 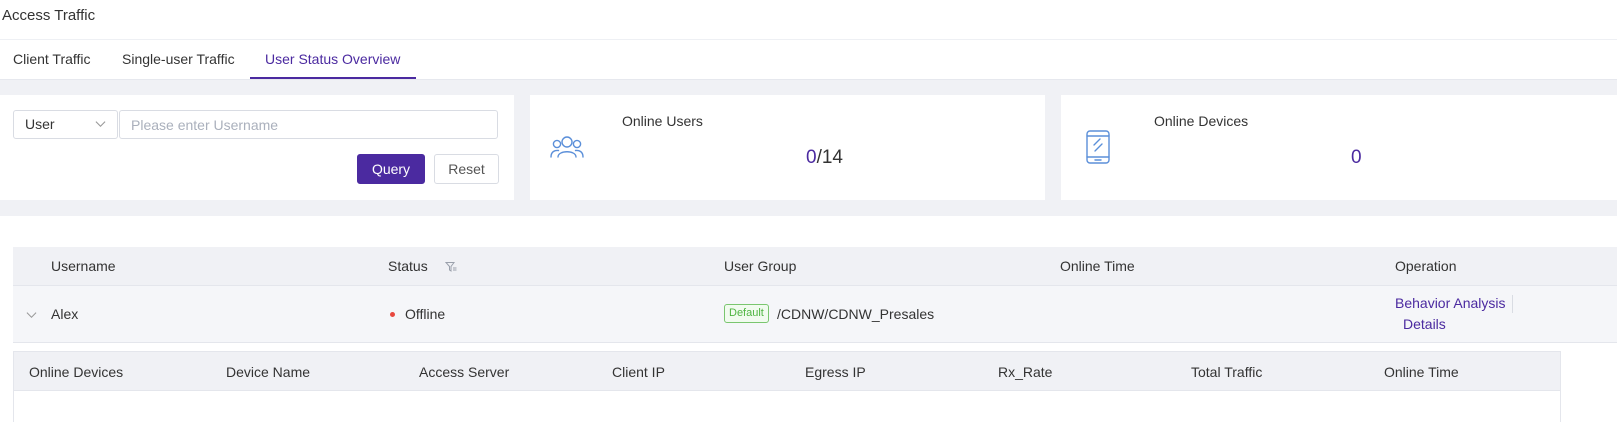 I want to click on column-status: Status, so click(x=408, y=266).